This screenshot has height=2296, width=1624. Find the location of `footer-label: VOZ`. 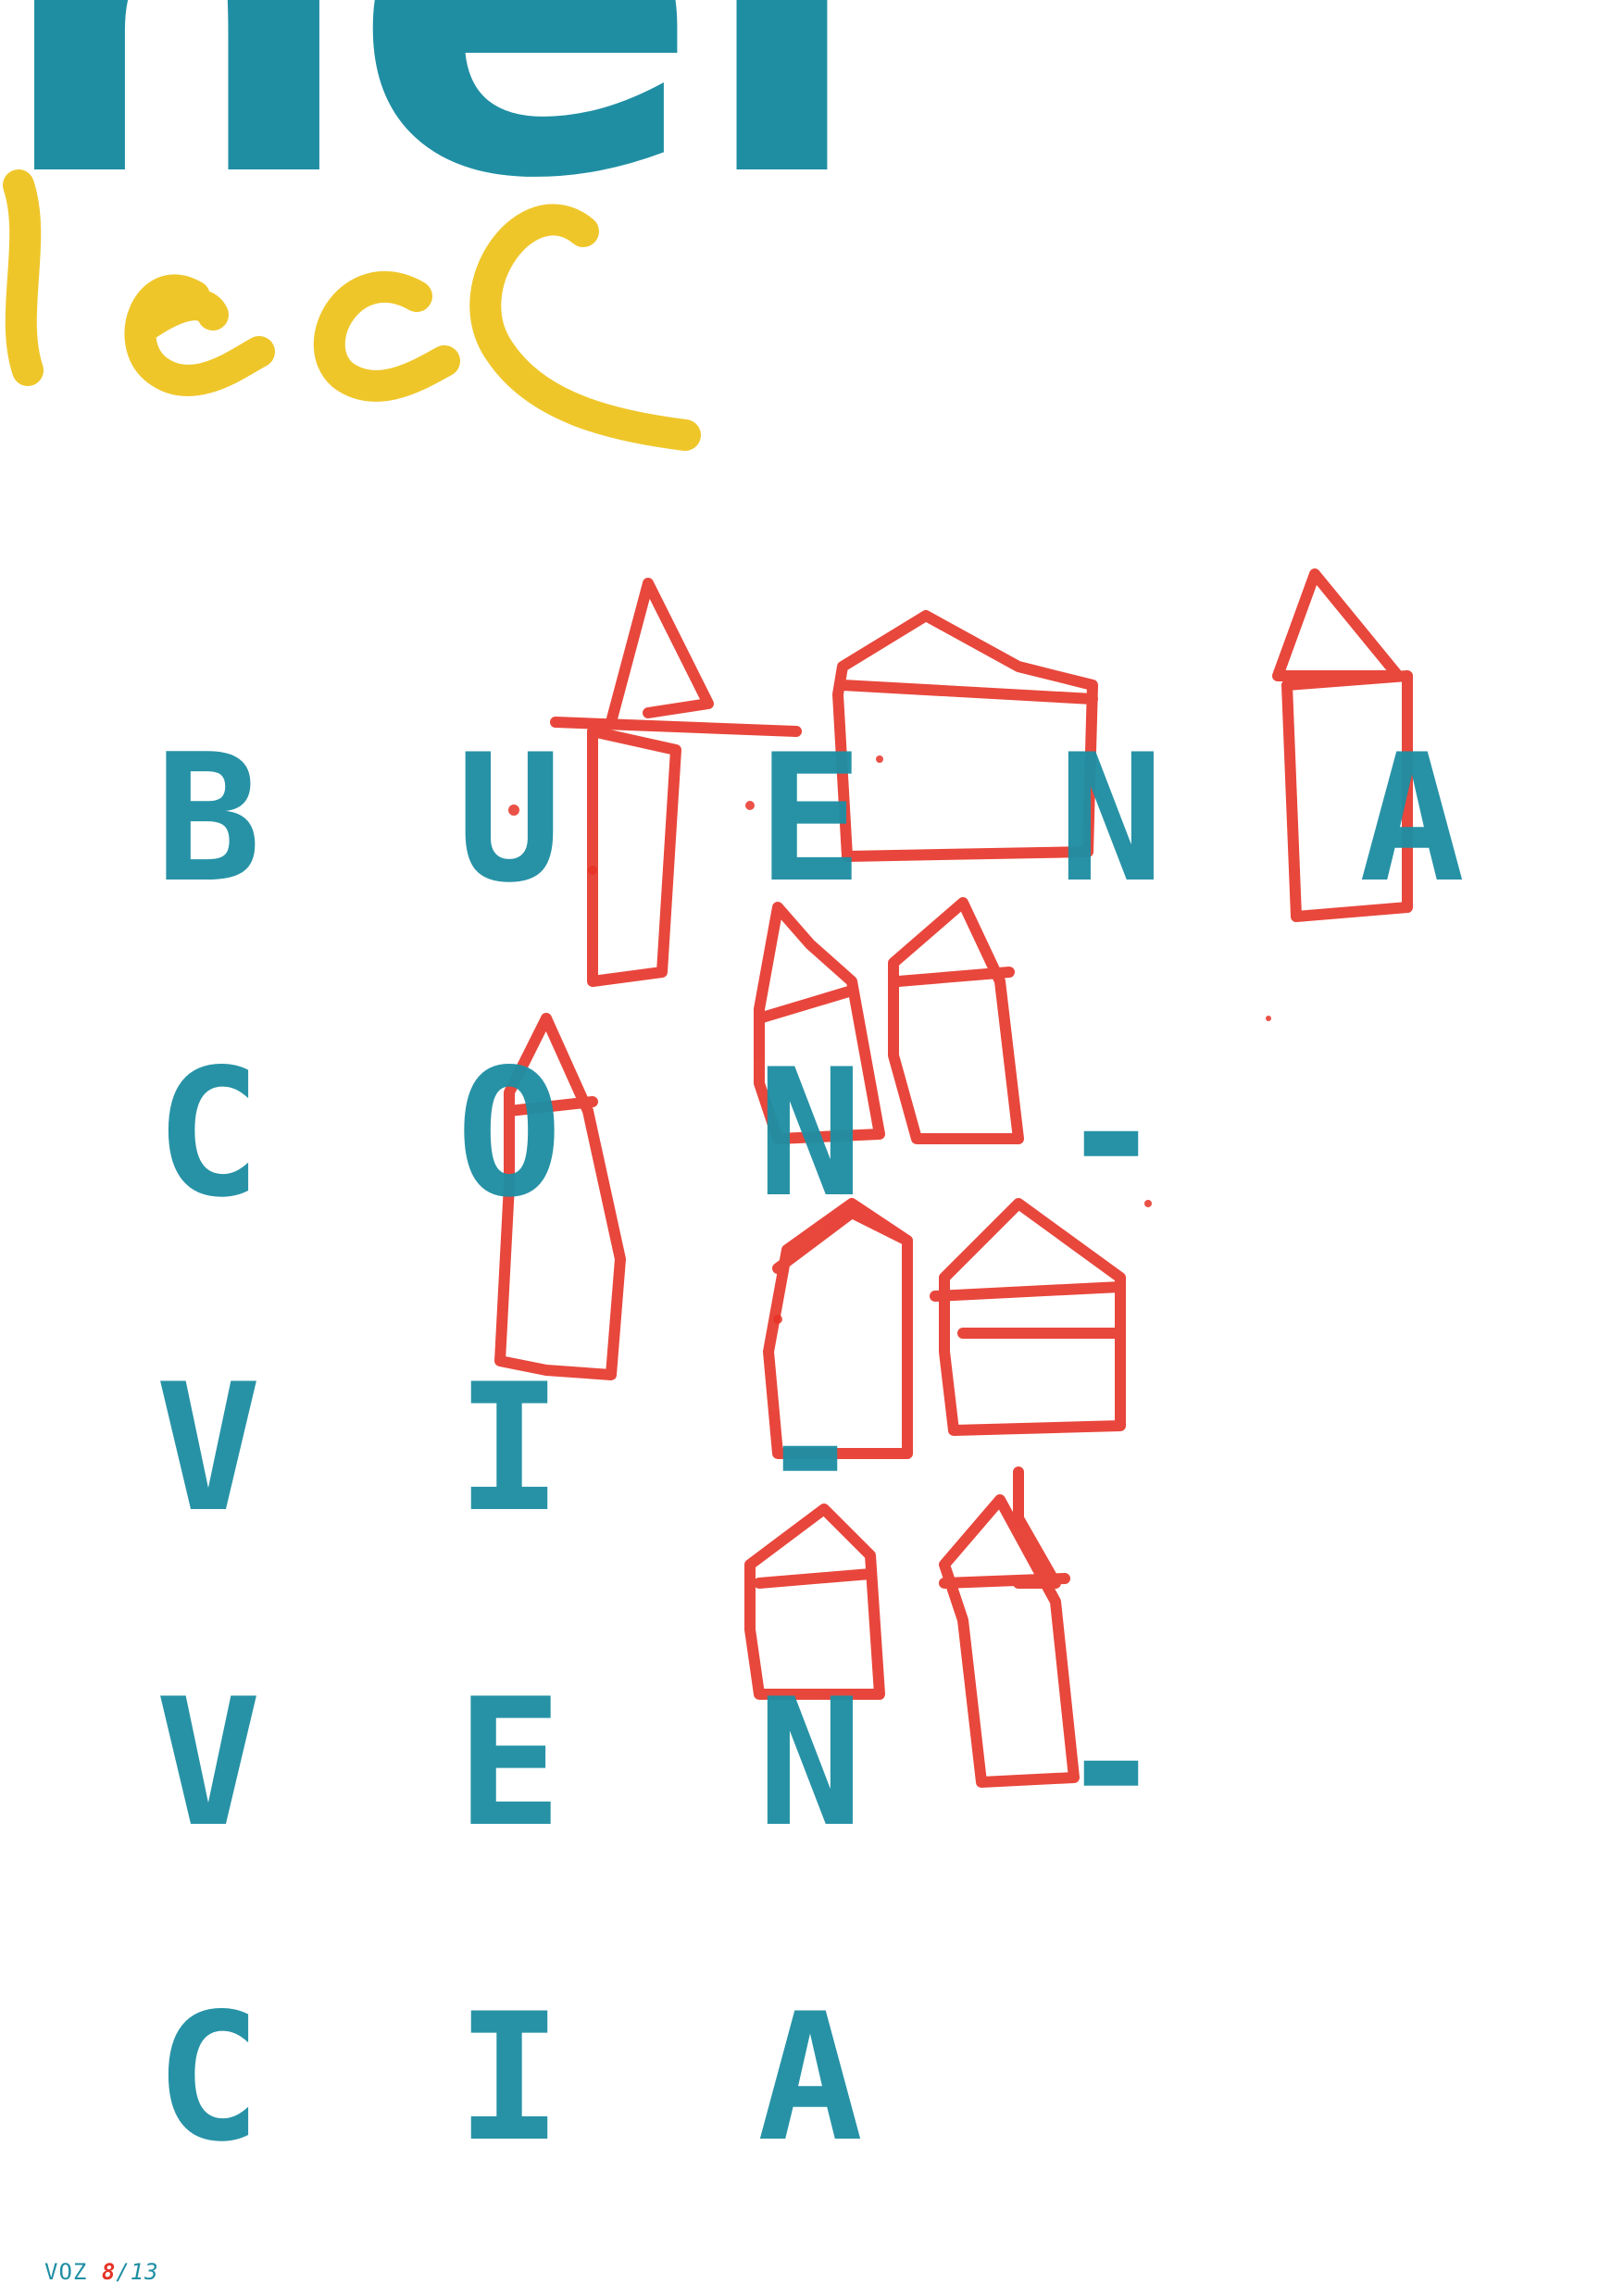

footer-label: VOZ is located at coordinates (66, 2272).